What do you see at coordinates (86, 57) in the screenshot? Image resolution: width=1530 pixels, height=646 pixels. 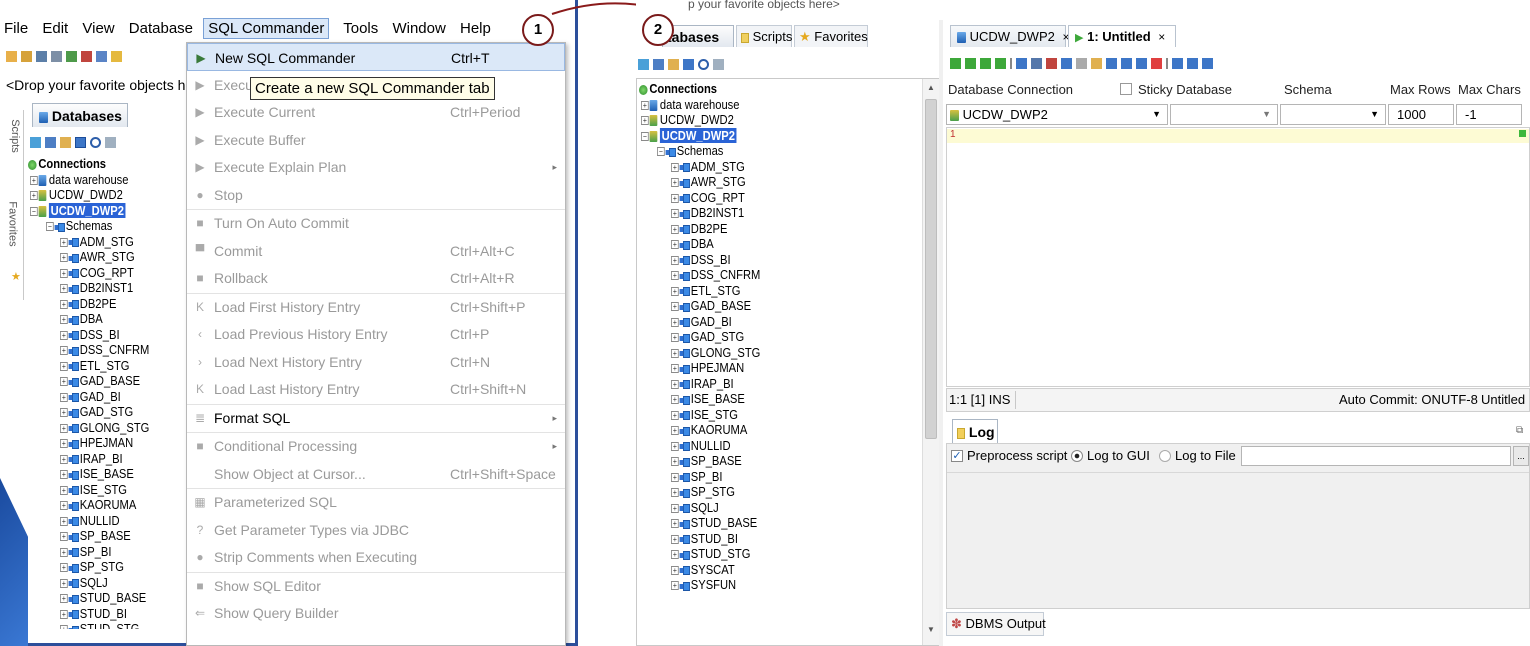 I see `forward-icon` at bounding box center [86, 57].